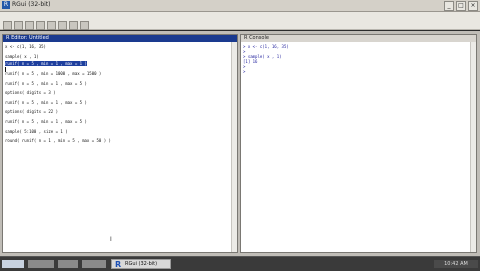  Describe the element at coordinates (46, 63) in the screenshot. I see `code-line-selected: runif( n = 5 , min = 1 , max = 1 )` at that location.